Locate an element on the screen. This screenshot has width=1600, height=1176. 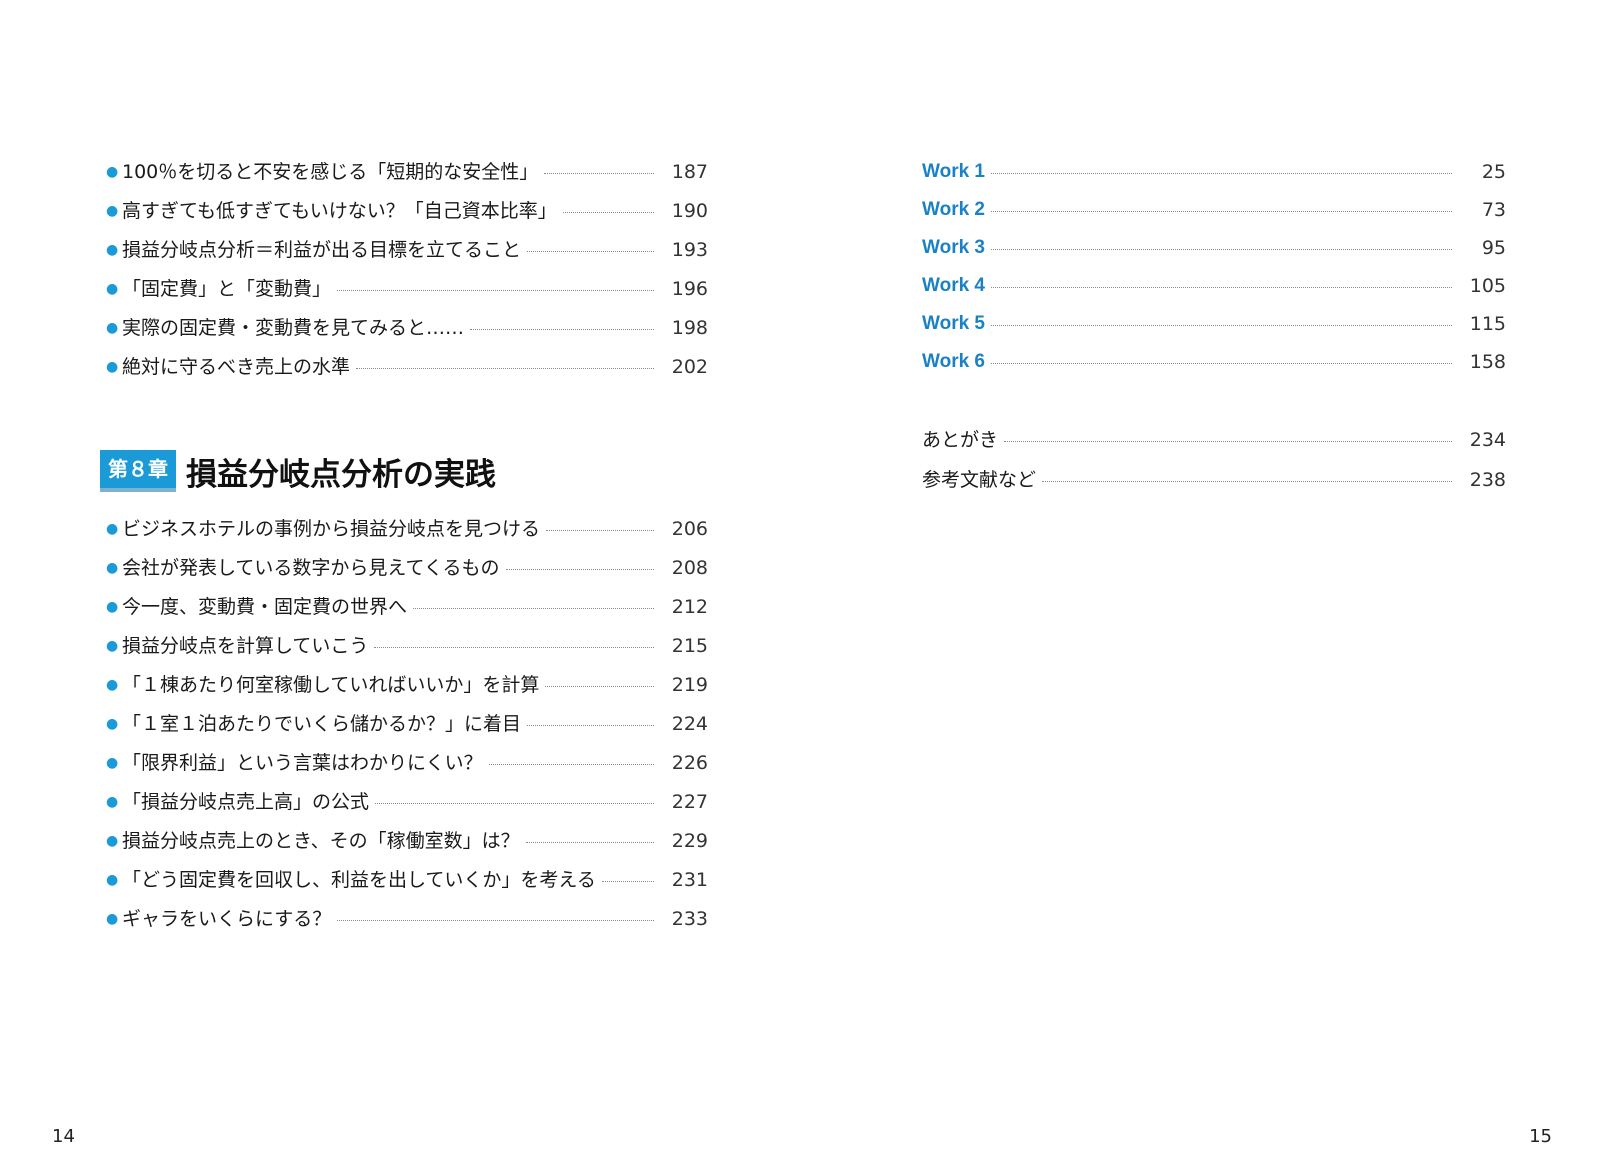
toc-page-number: 208 is located at coordinates (689, 568).